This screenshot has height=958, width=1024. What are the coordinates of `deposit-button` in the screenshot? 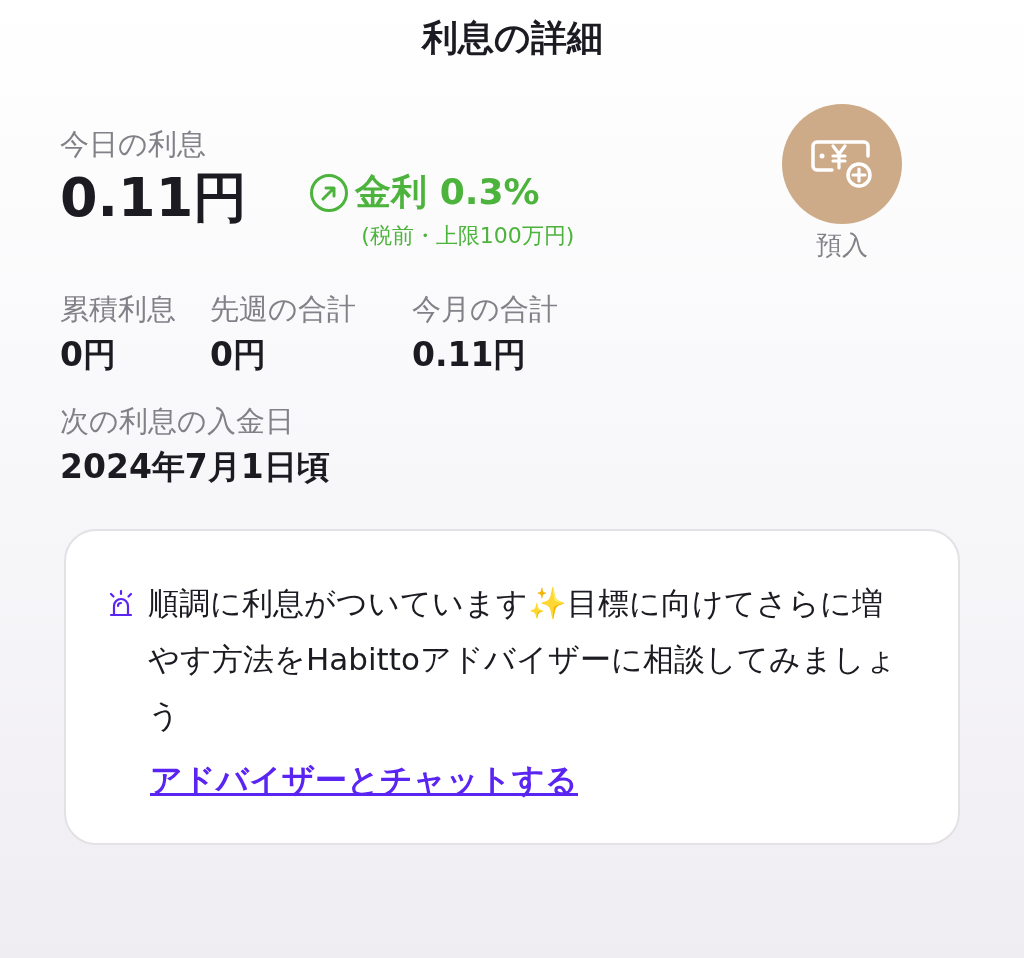 It's located at (842, 164).